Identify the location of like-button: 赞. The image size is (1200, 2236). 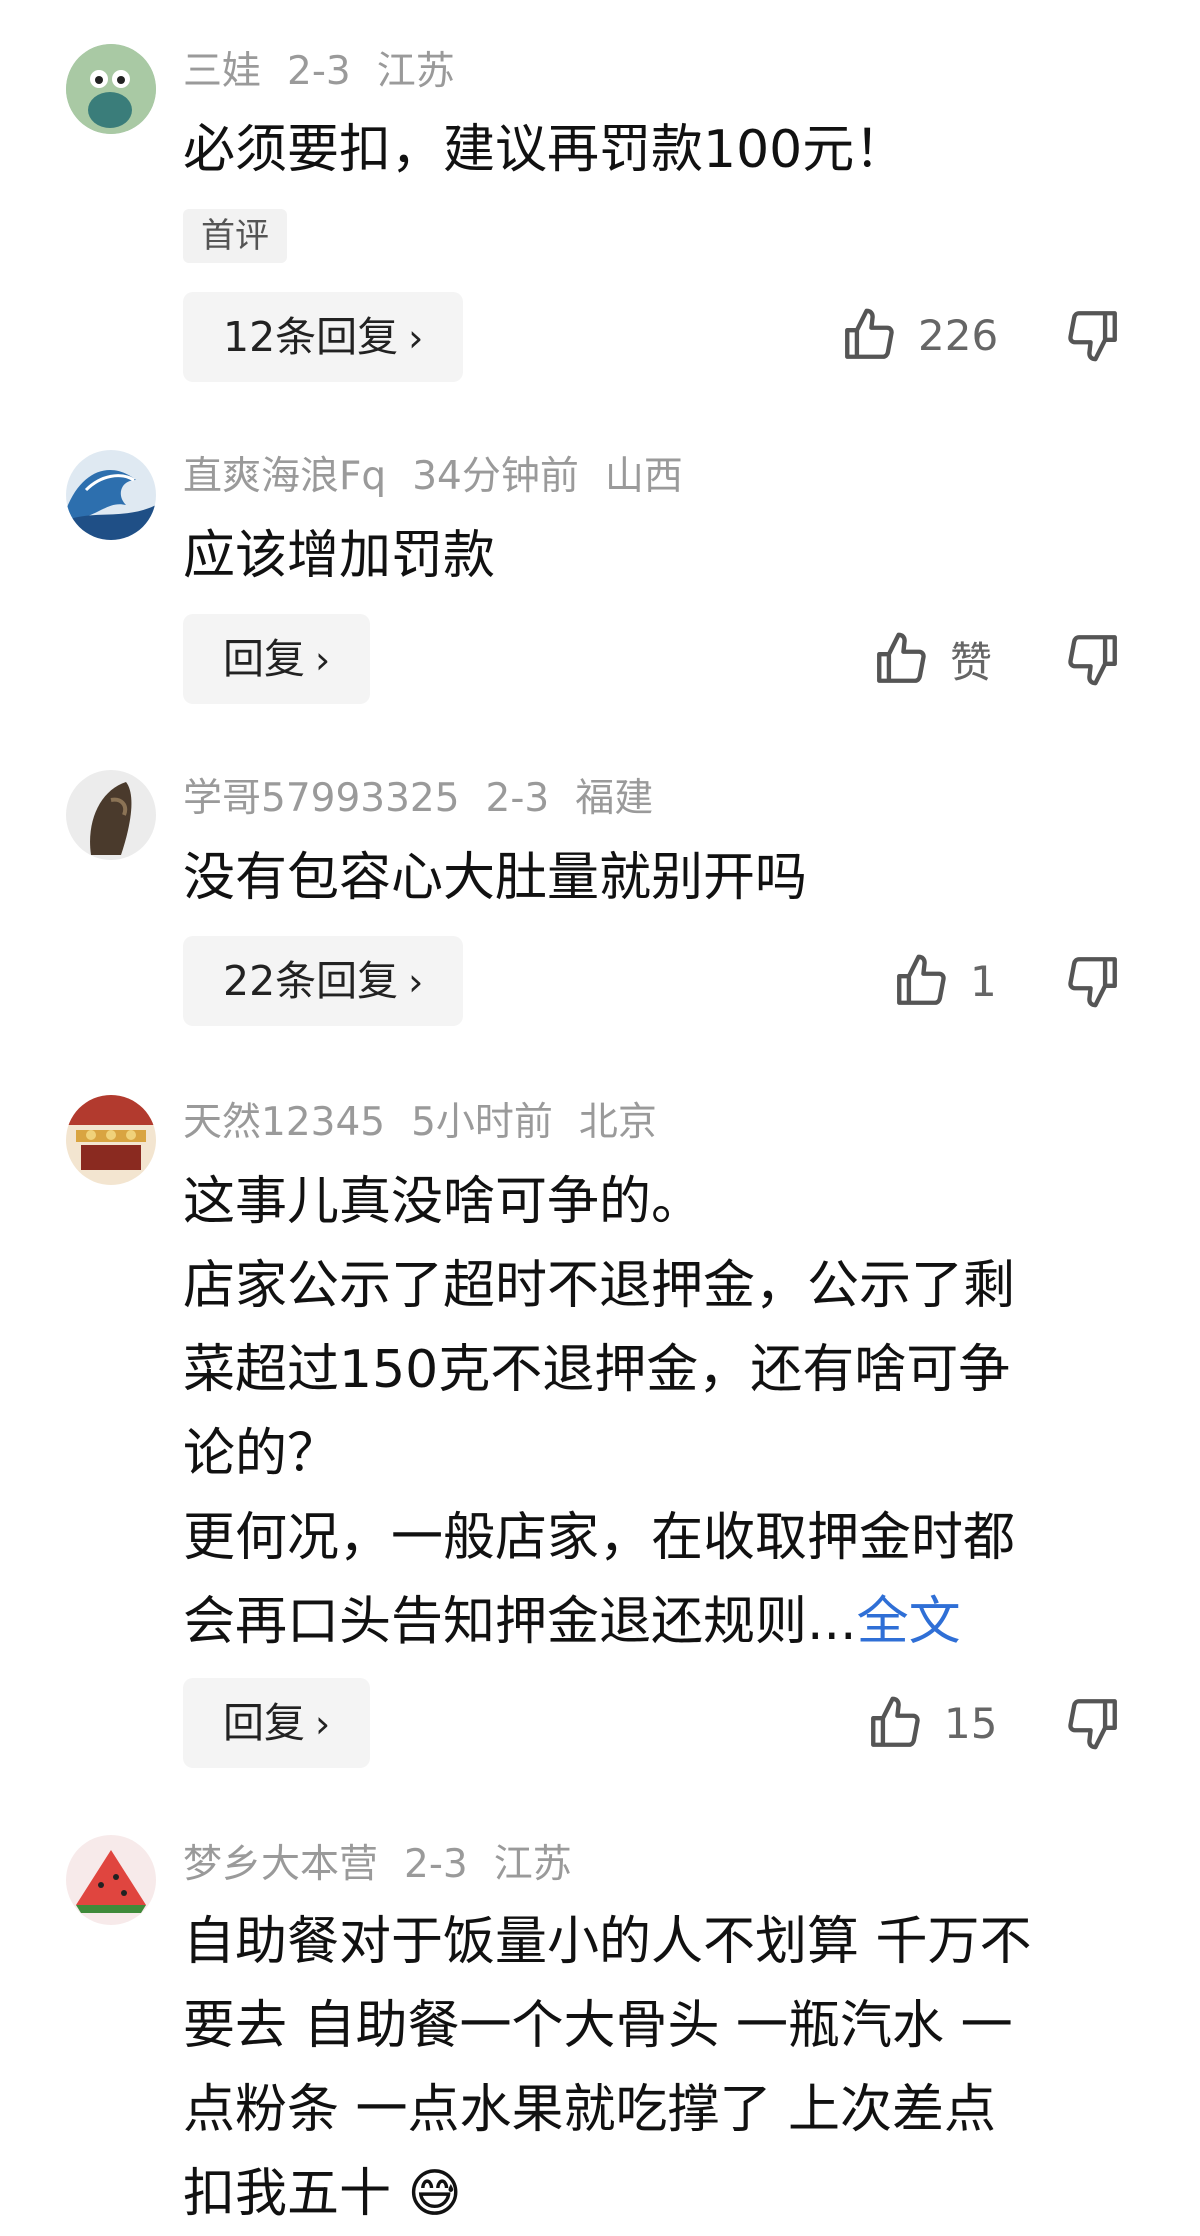
(932, 659).